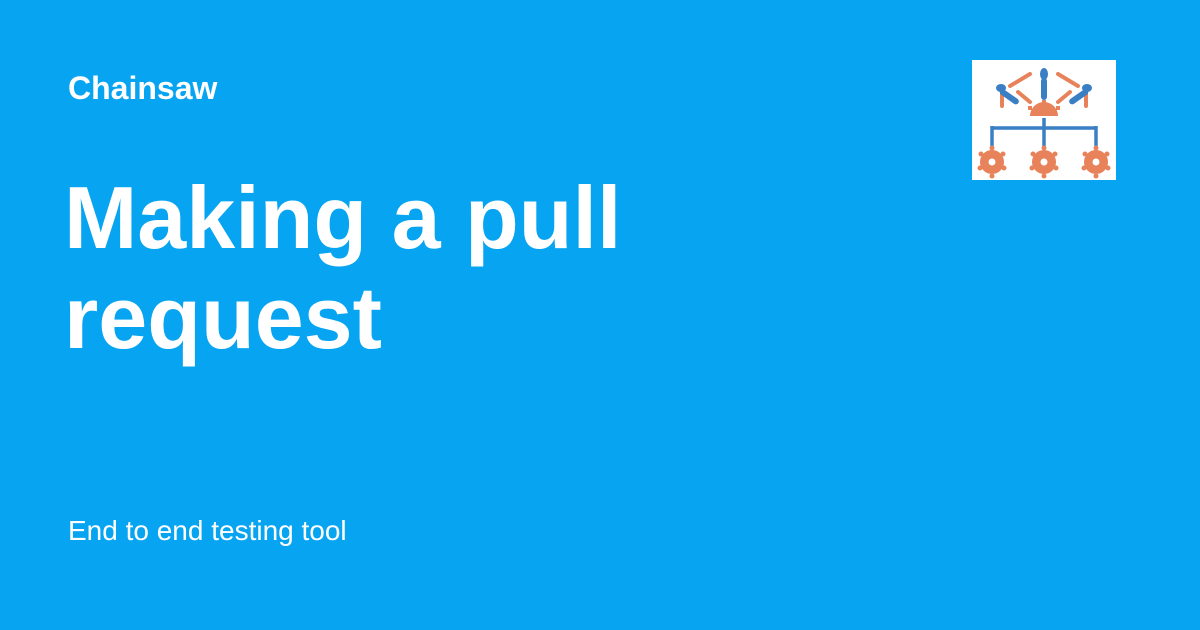 The width and height of the screenshot is (1200, 630). What do you see at coordinates (207, 530) in the screenshot?
I see `tagline: End to end testing tool` at bounding box center [207, 530].